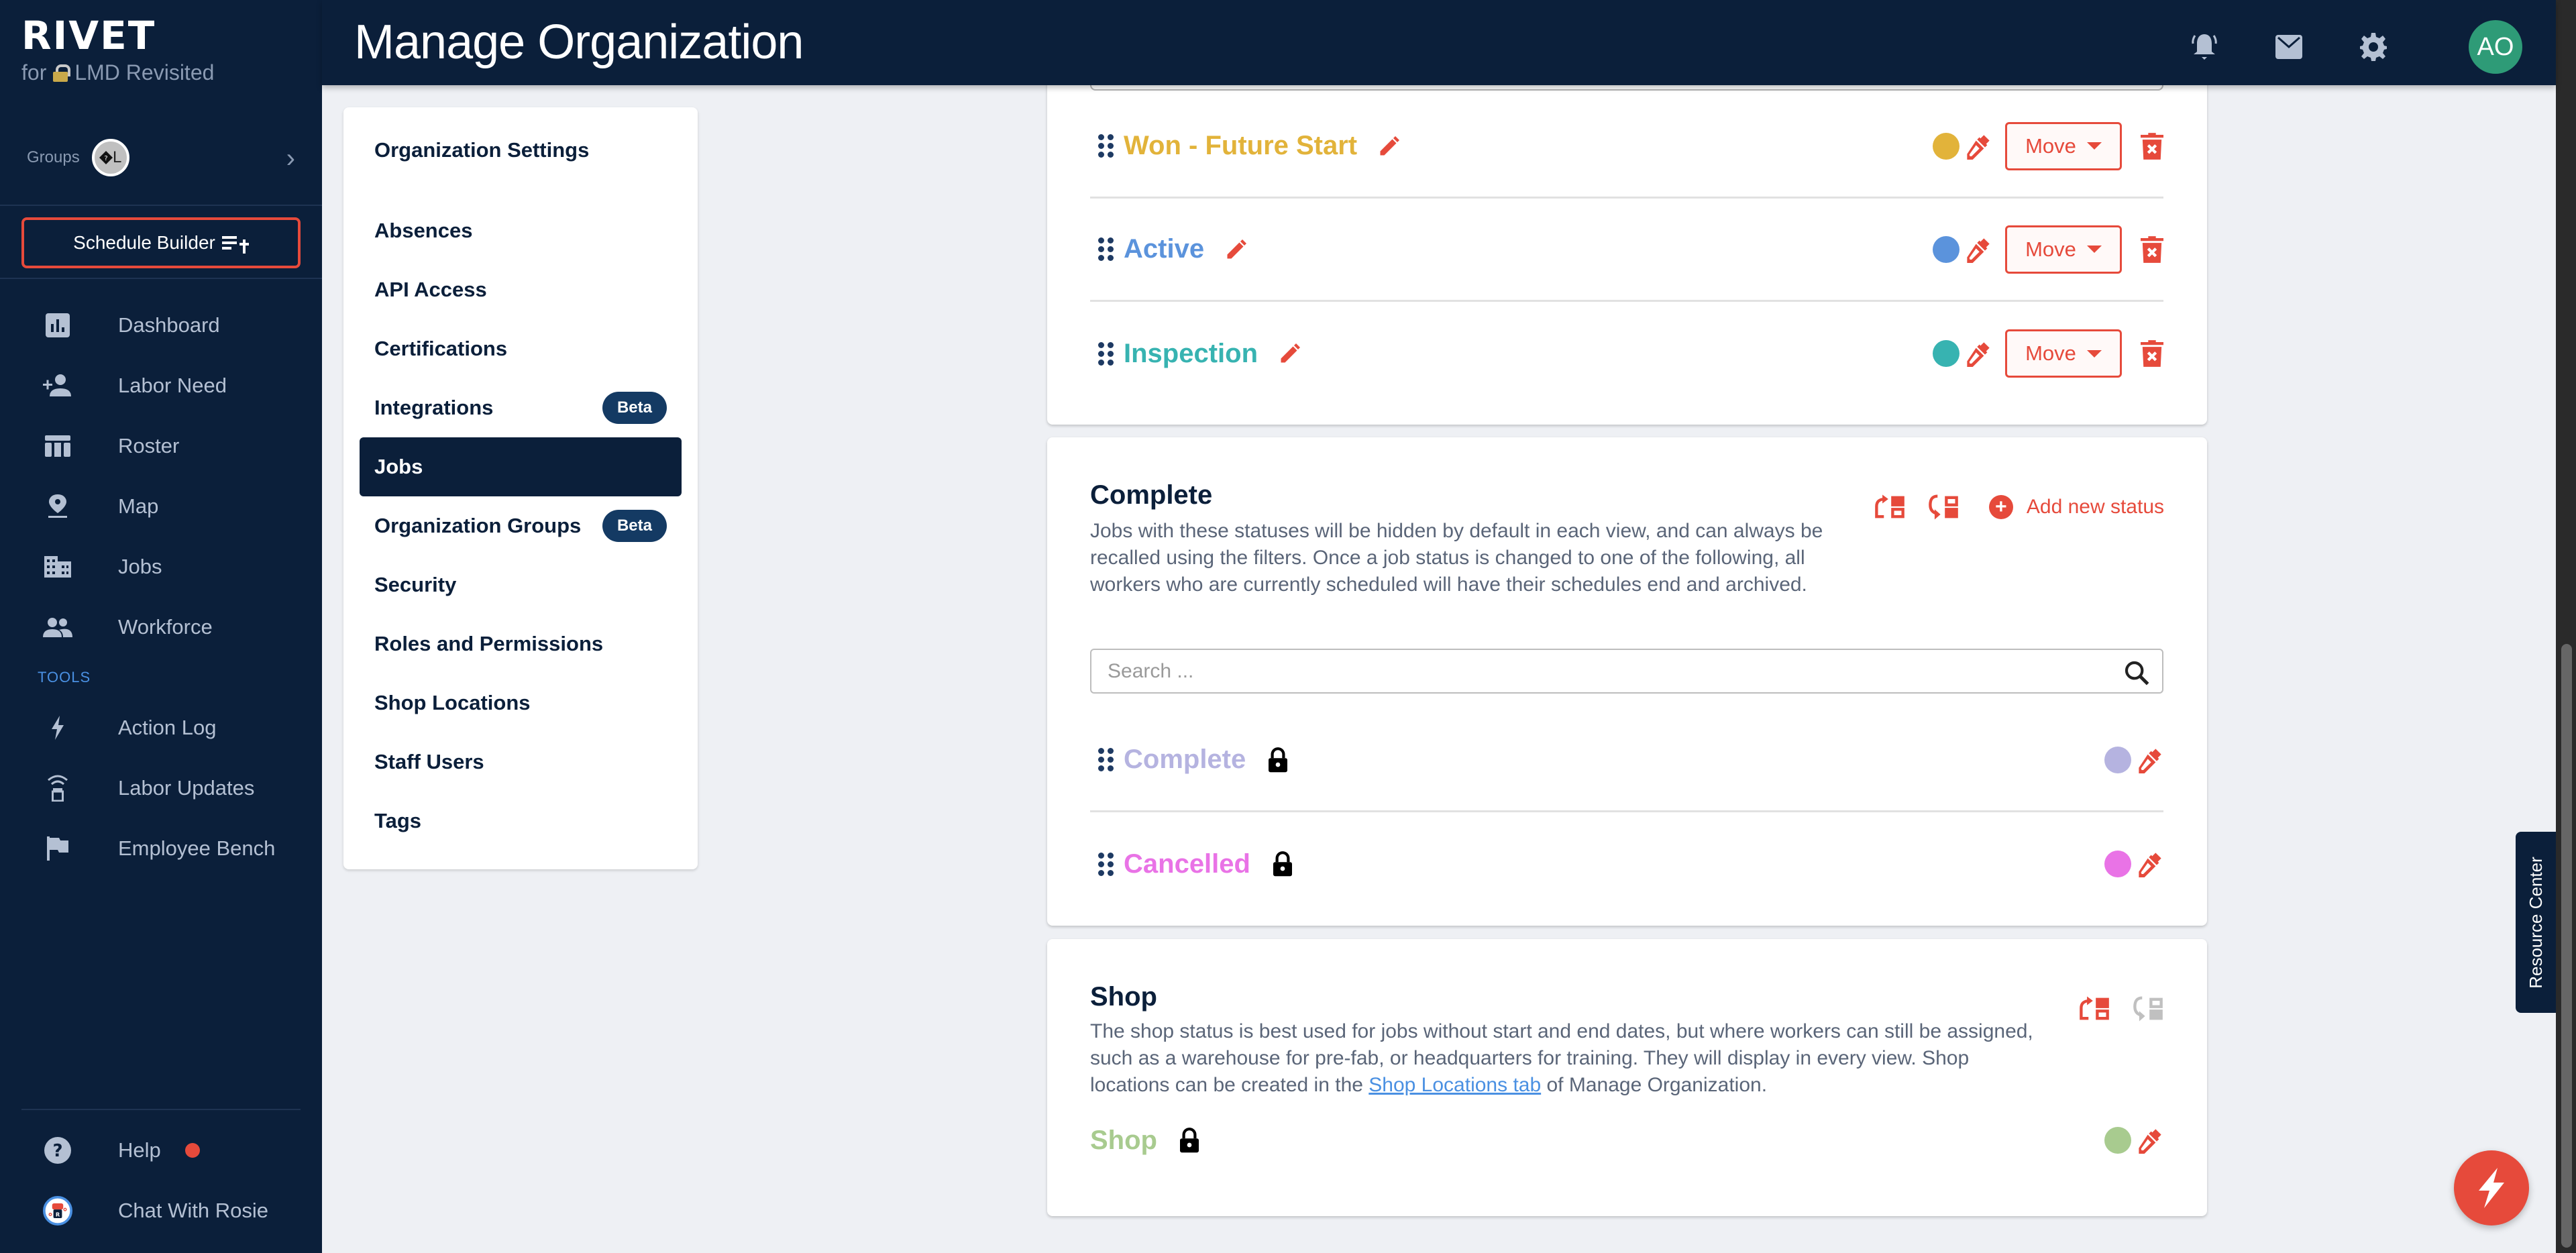 Image resolution: width=2576 pixels, height=1253 pixels. Describe the element at coordinates (2491, 1187) in the screenshot. I see `quick-action-button` at that location.